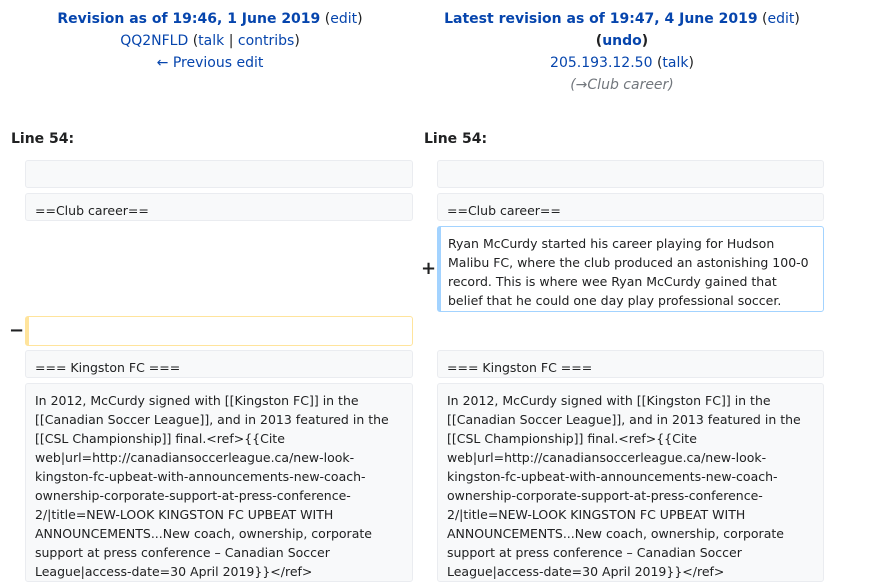  I want to click on new-user-talk-link: talk, so click(675, 63).